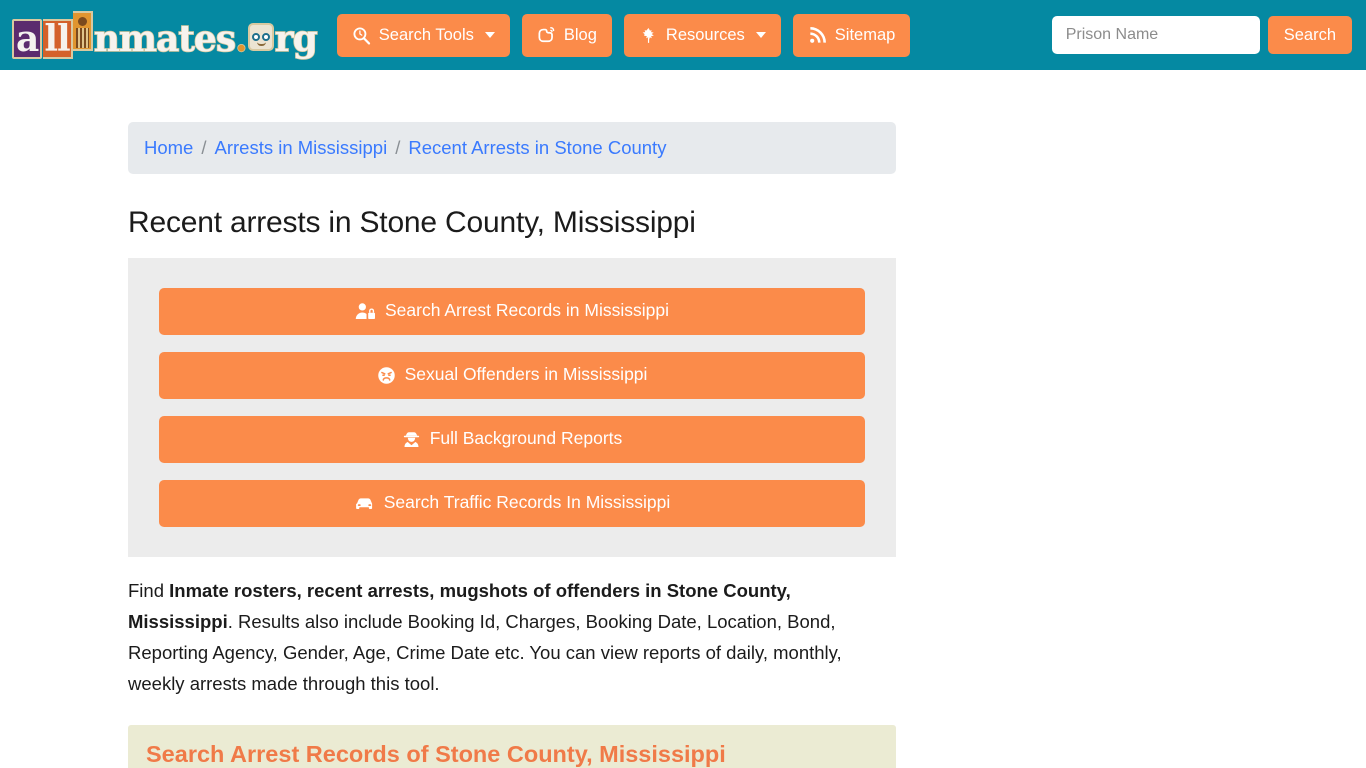 This screenshot has width=1366, height=768. I want to click on nav-item-blog: Blog, so click(566, 35).